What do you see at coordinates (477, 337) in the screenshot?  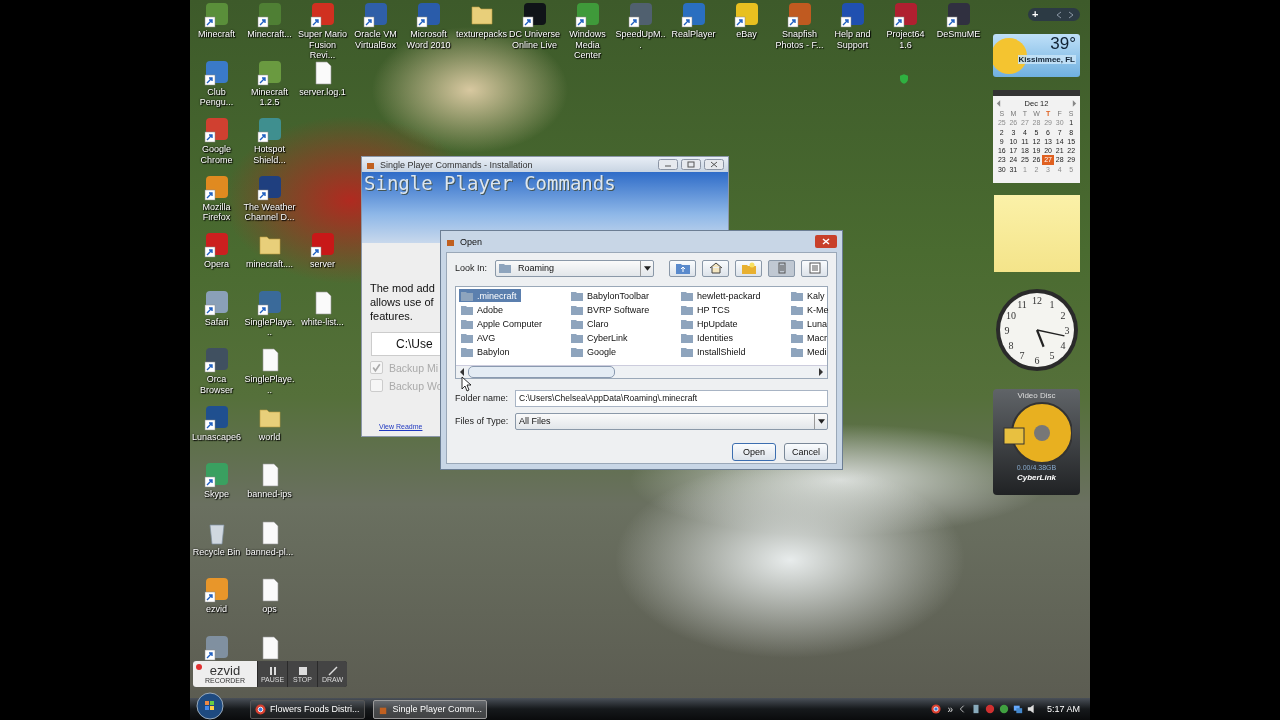 I see `file-list-item: AVG` at bounding box center [477, 337].